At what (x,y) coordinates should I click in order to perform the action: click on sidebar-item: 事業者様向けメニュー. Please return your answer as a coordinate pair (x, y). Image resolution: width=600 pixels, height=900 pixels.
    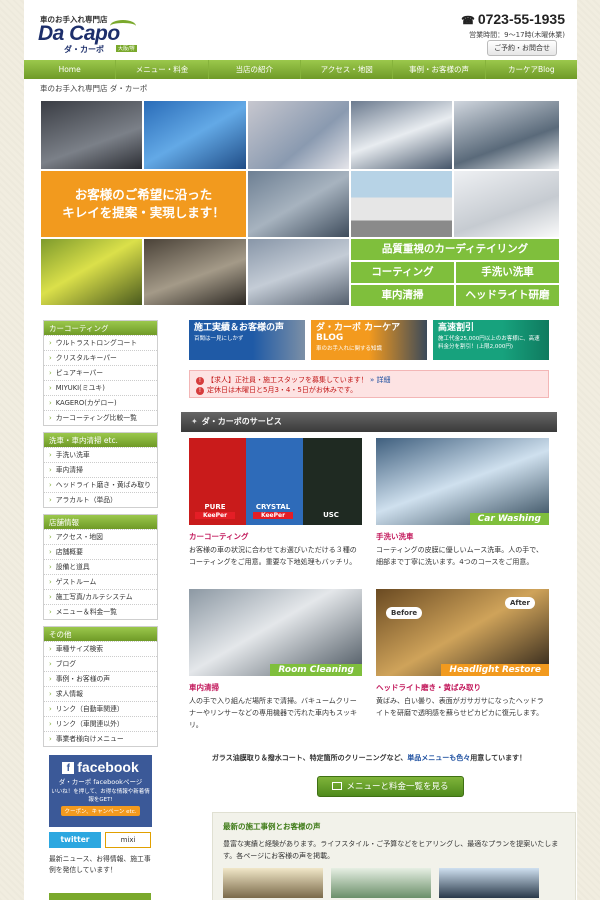
    Looking at the image, I should click on (100, 738).